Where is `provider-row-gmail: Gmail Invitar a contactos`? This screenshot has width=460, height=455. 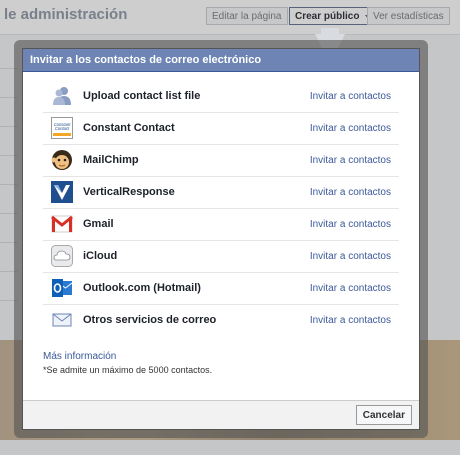 provider-row-gmail: Gmail Invitar a contactos is located at coordinates (221, 225).